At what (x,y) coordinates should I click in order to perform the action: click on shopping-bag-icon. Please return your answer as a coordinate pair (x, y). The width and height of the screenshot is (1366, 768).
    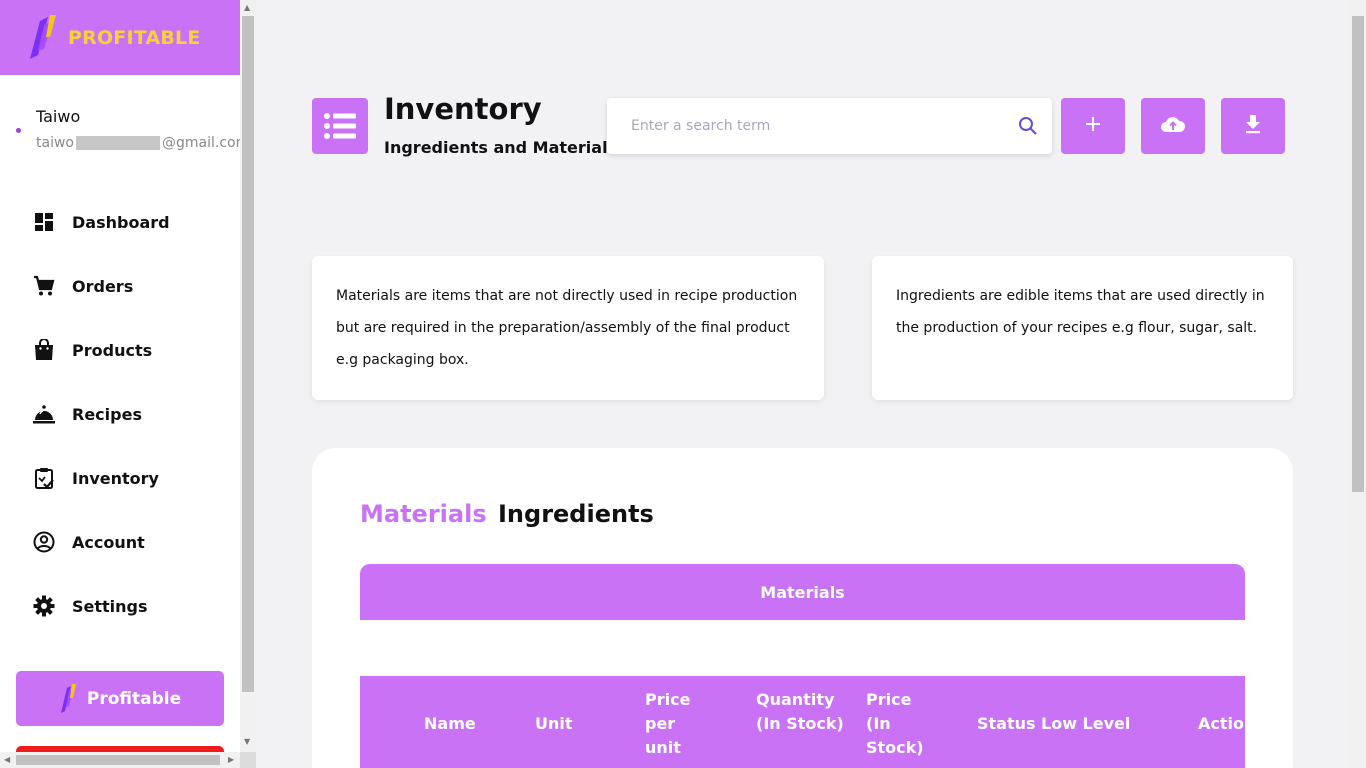
    Looking at the image, I should click on (44, 350).